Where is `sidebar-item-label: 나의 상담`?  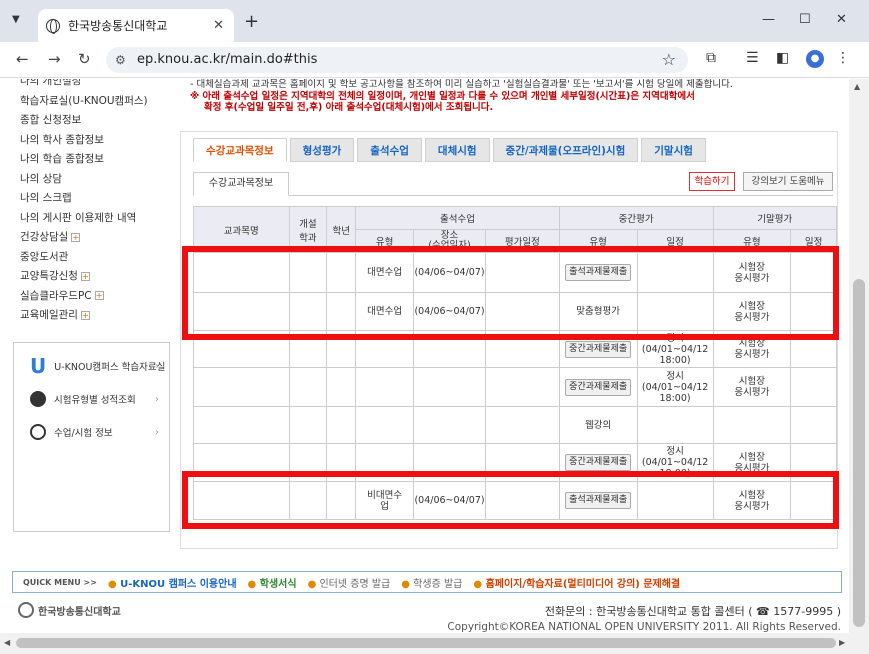 sidebar-item-label: 나의 상담 is located at coordinates (41, 178).